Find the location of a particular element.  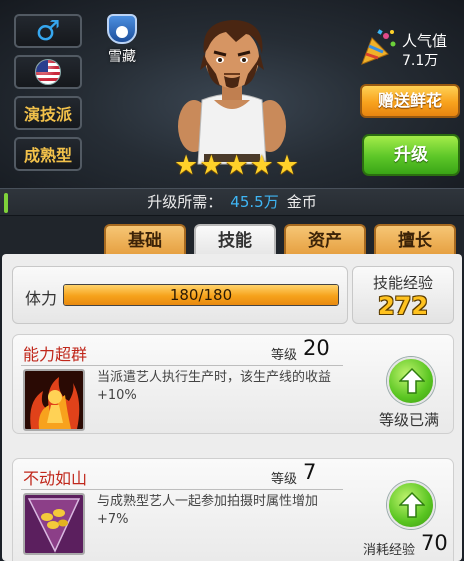

stamina-value: 180/180 is located at coordinates (201, 295).